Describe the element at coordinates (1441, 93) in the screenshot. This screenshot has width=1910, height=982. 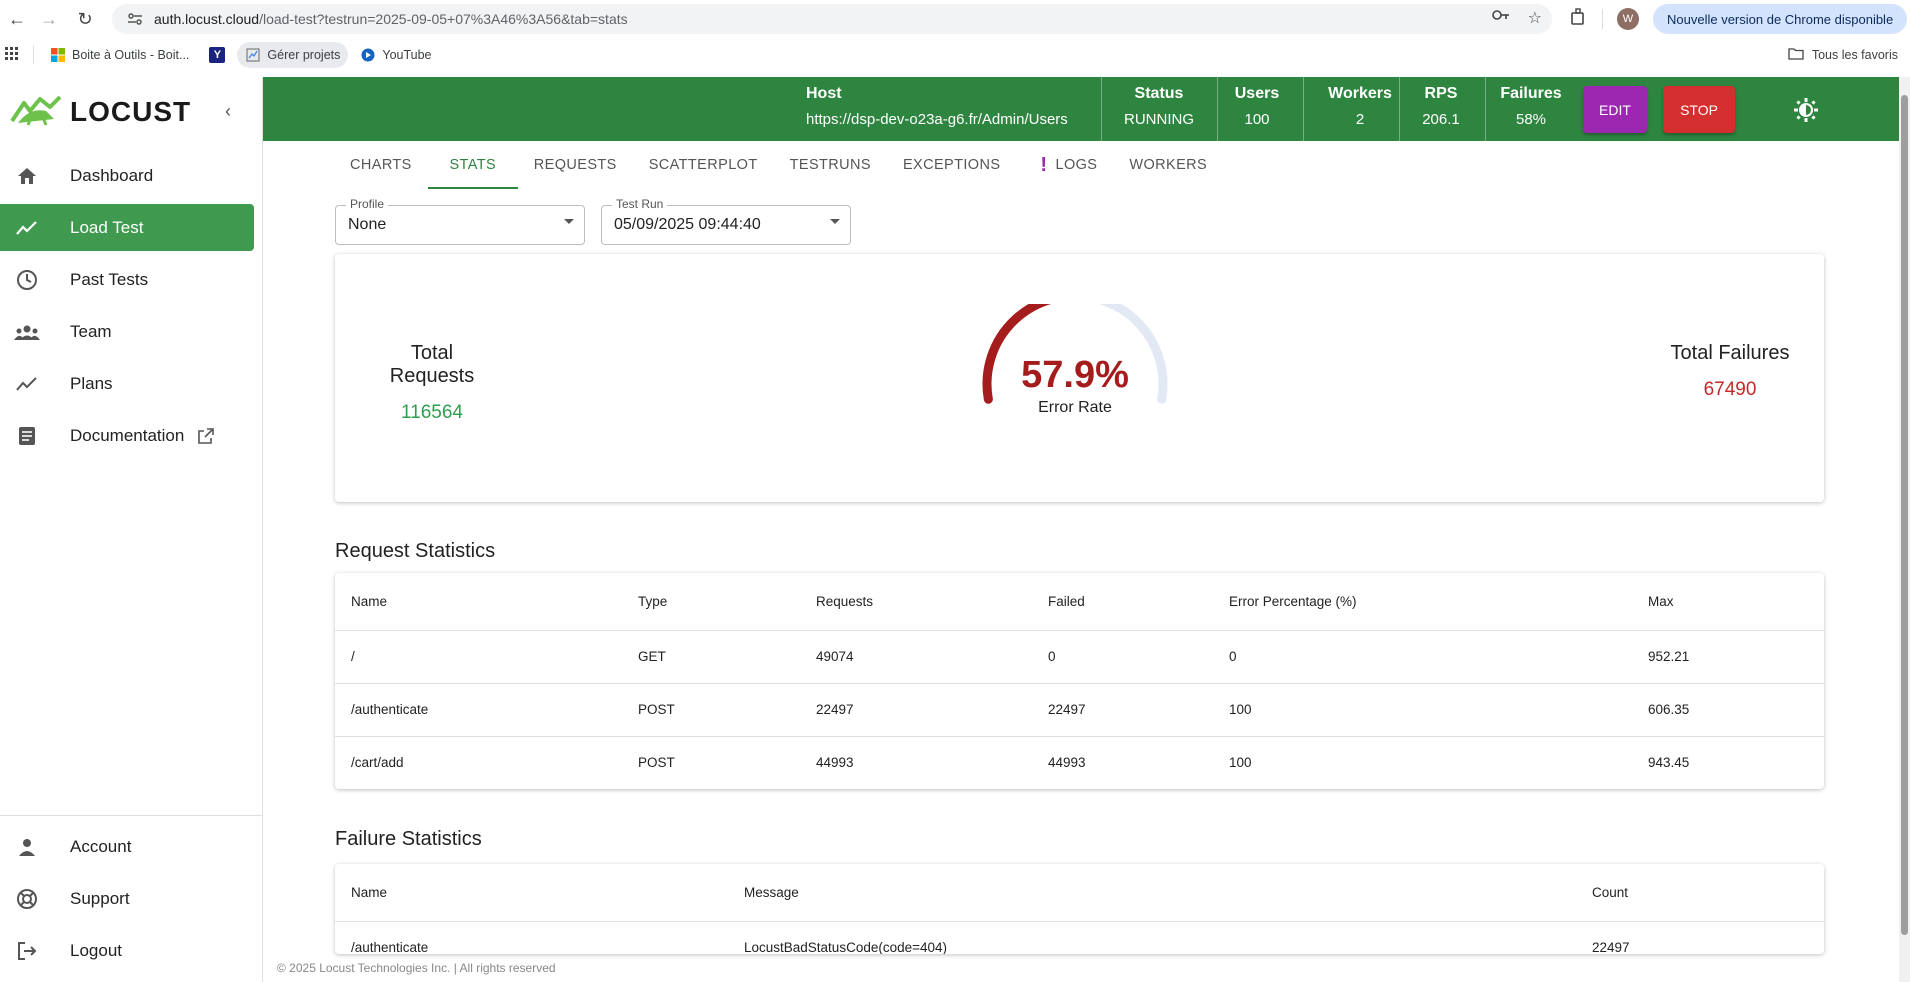
I see `rps-label: RPS` at that location.